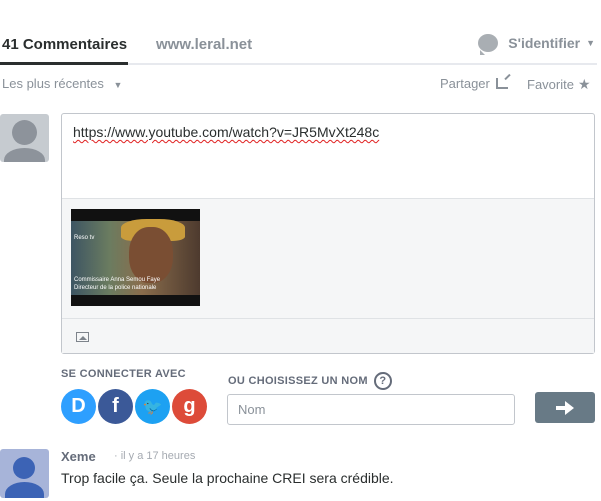 This screenshot has width=601, height=501. Describe the element at coordinates (151, 255) in the screenshot. I see `video-figure` at that location.